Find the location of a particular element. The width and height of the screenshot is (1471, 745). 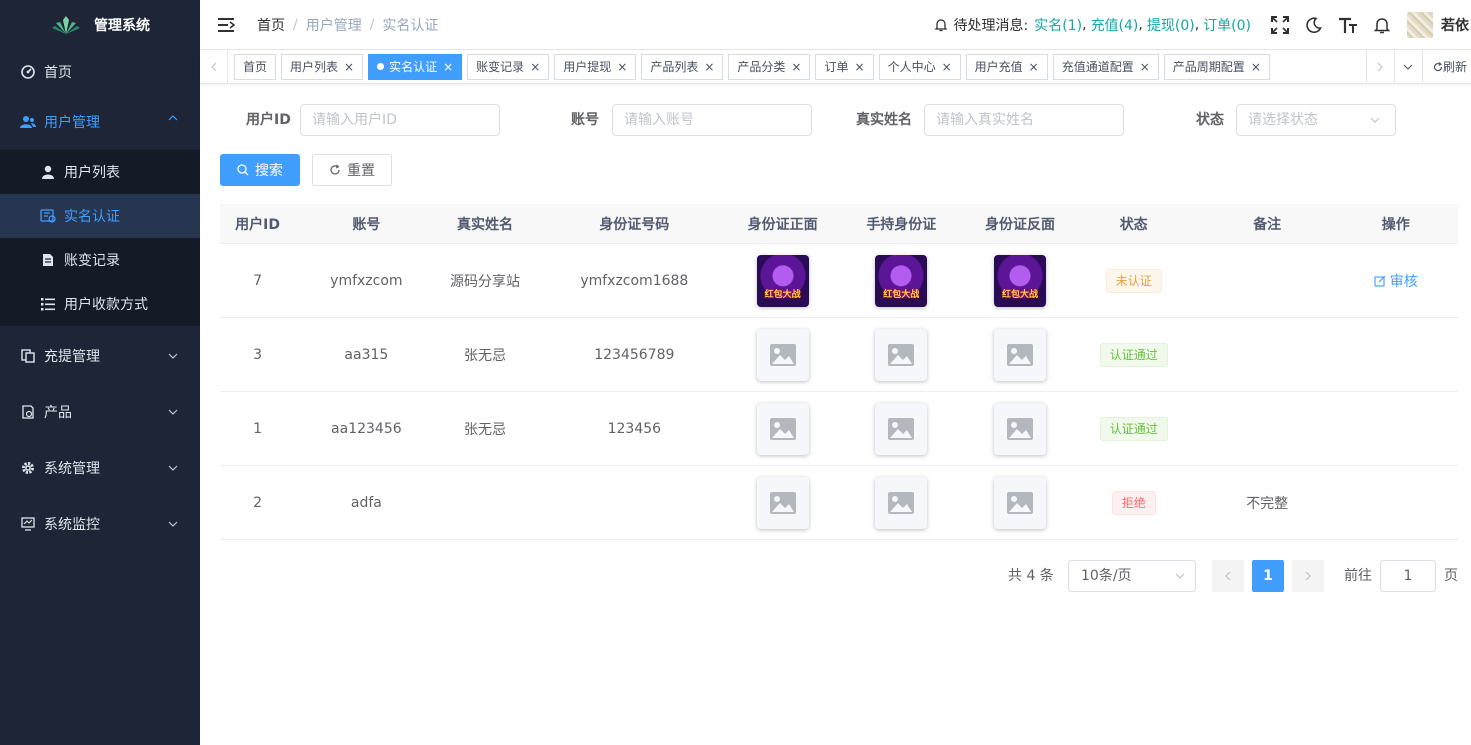

refresh-icon is located at coordinates (335, 170).